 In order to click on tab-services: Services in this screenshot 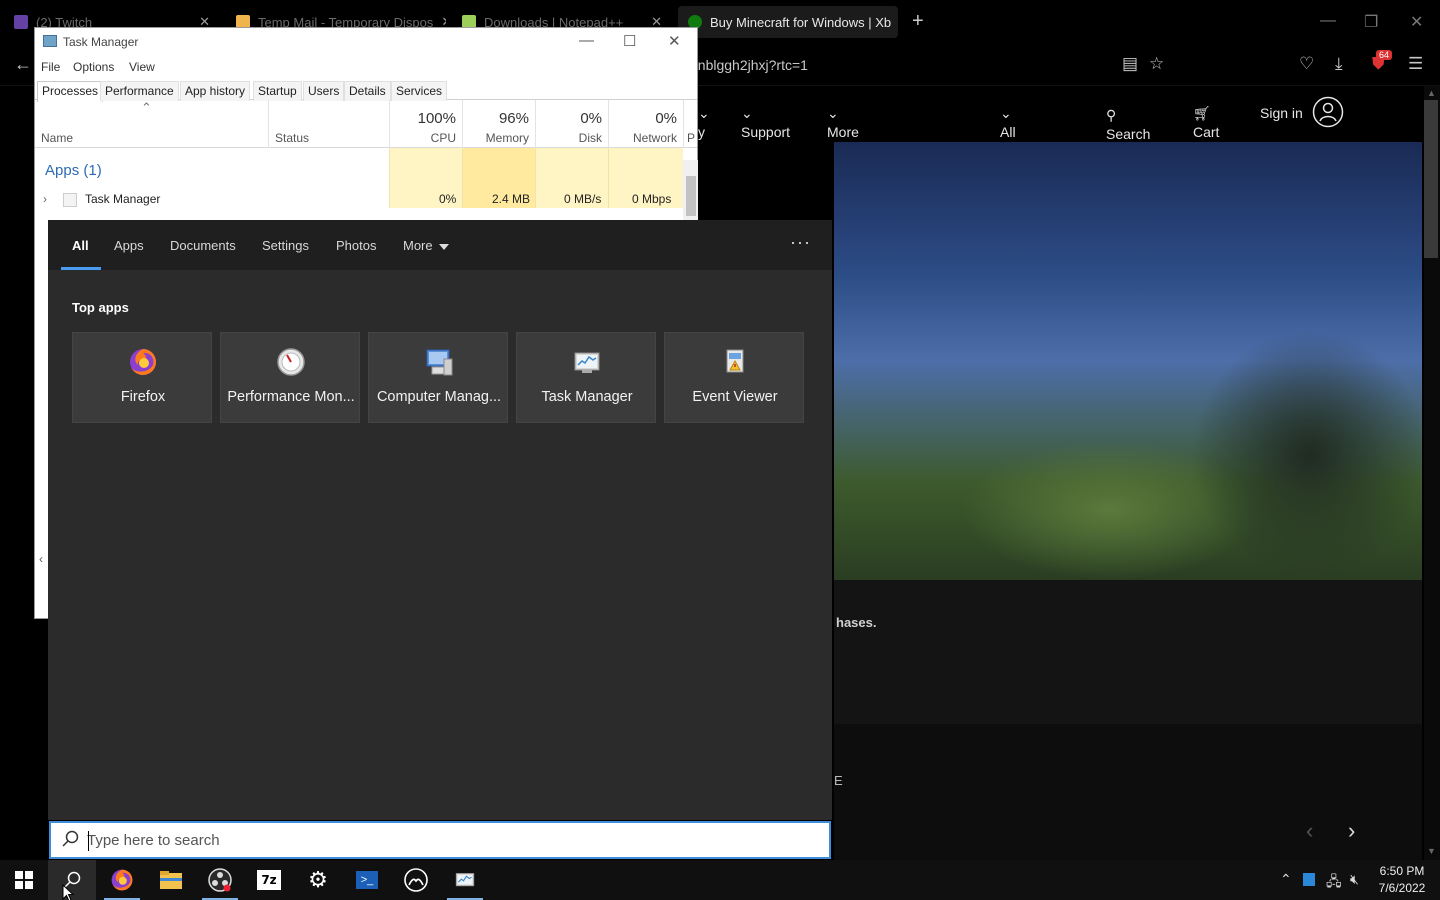, I will do `click(419, 91)`.